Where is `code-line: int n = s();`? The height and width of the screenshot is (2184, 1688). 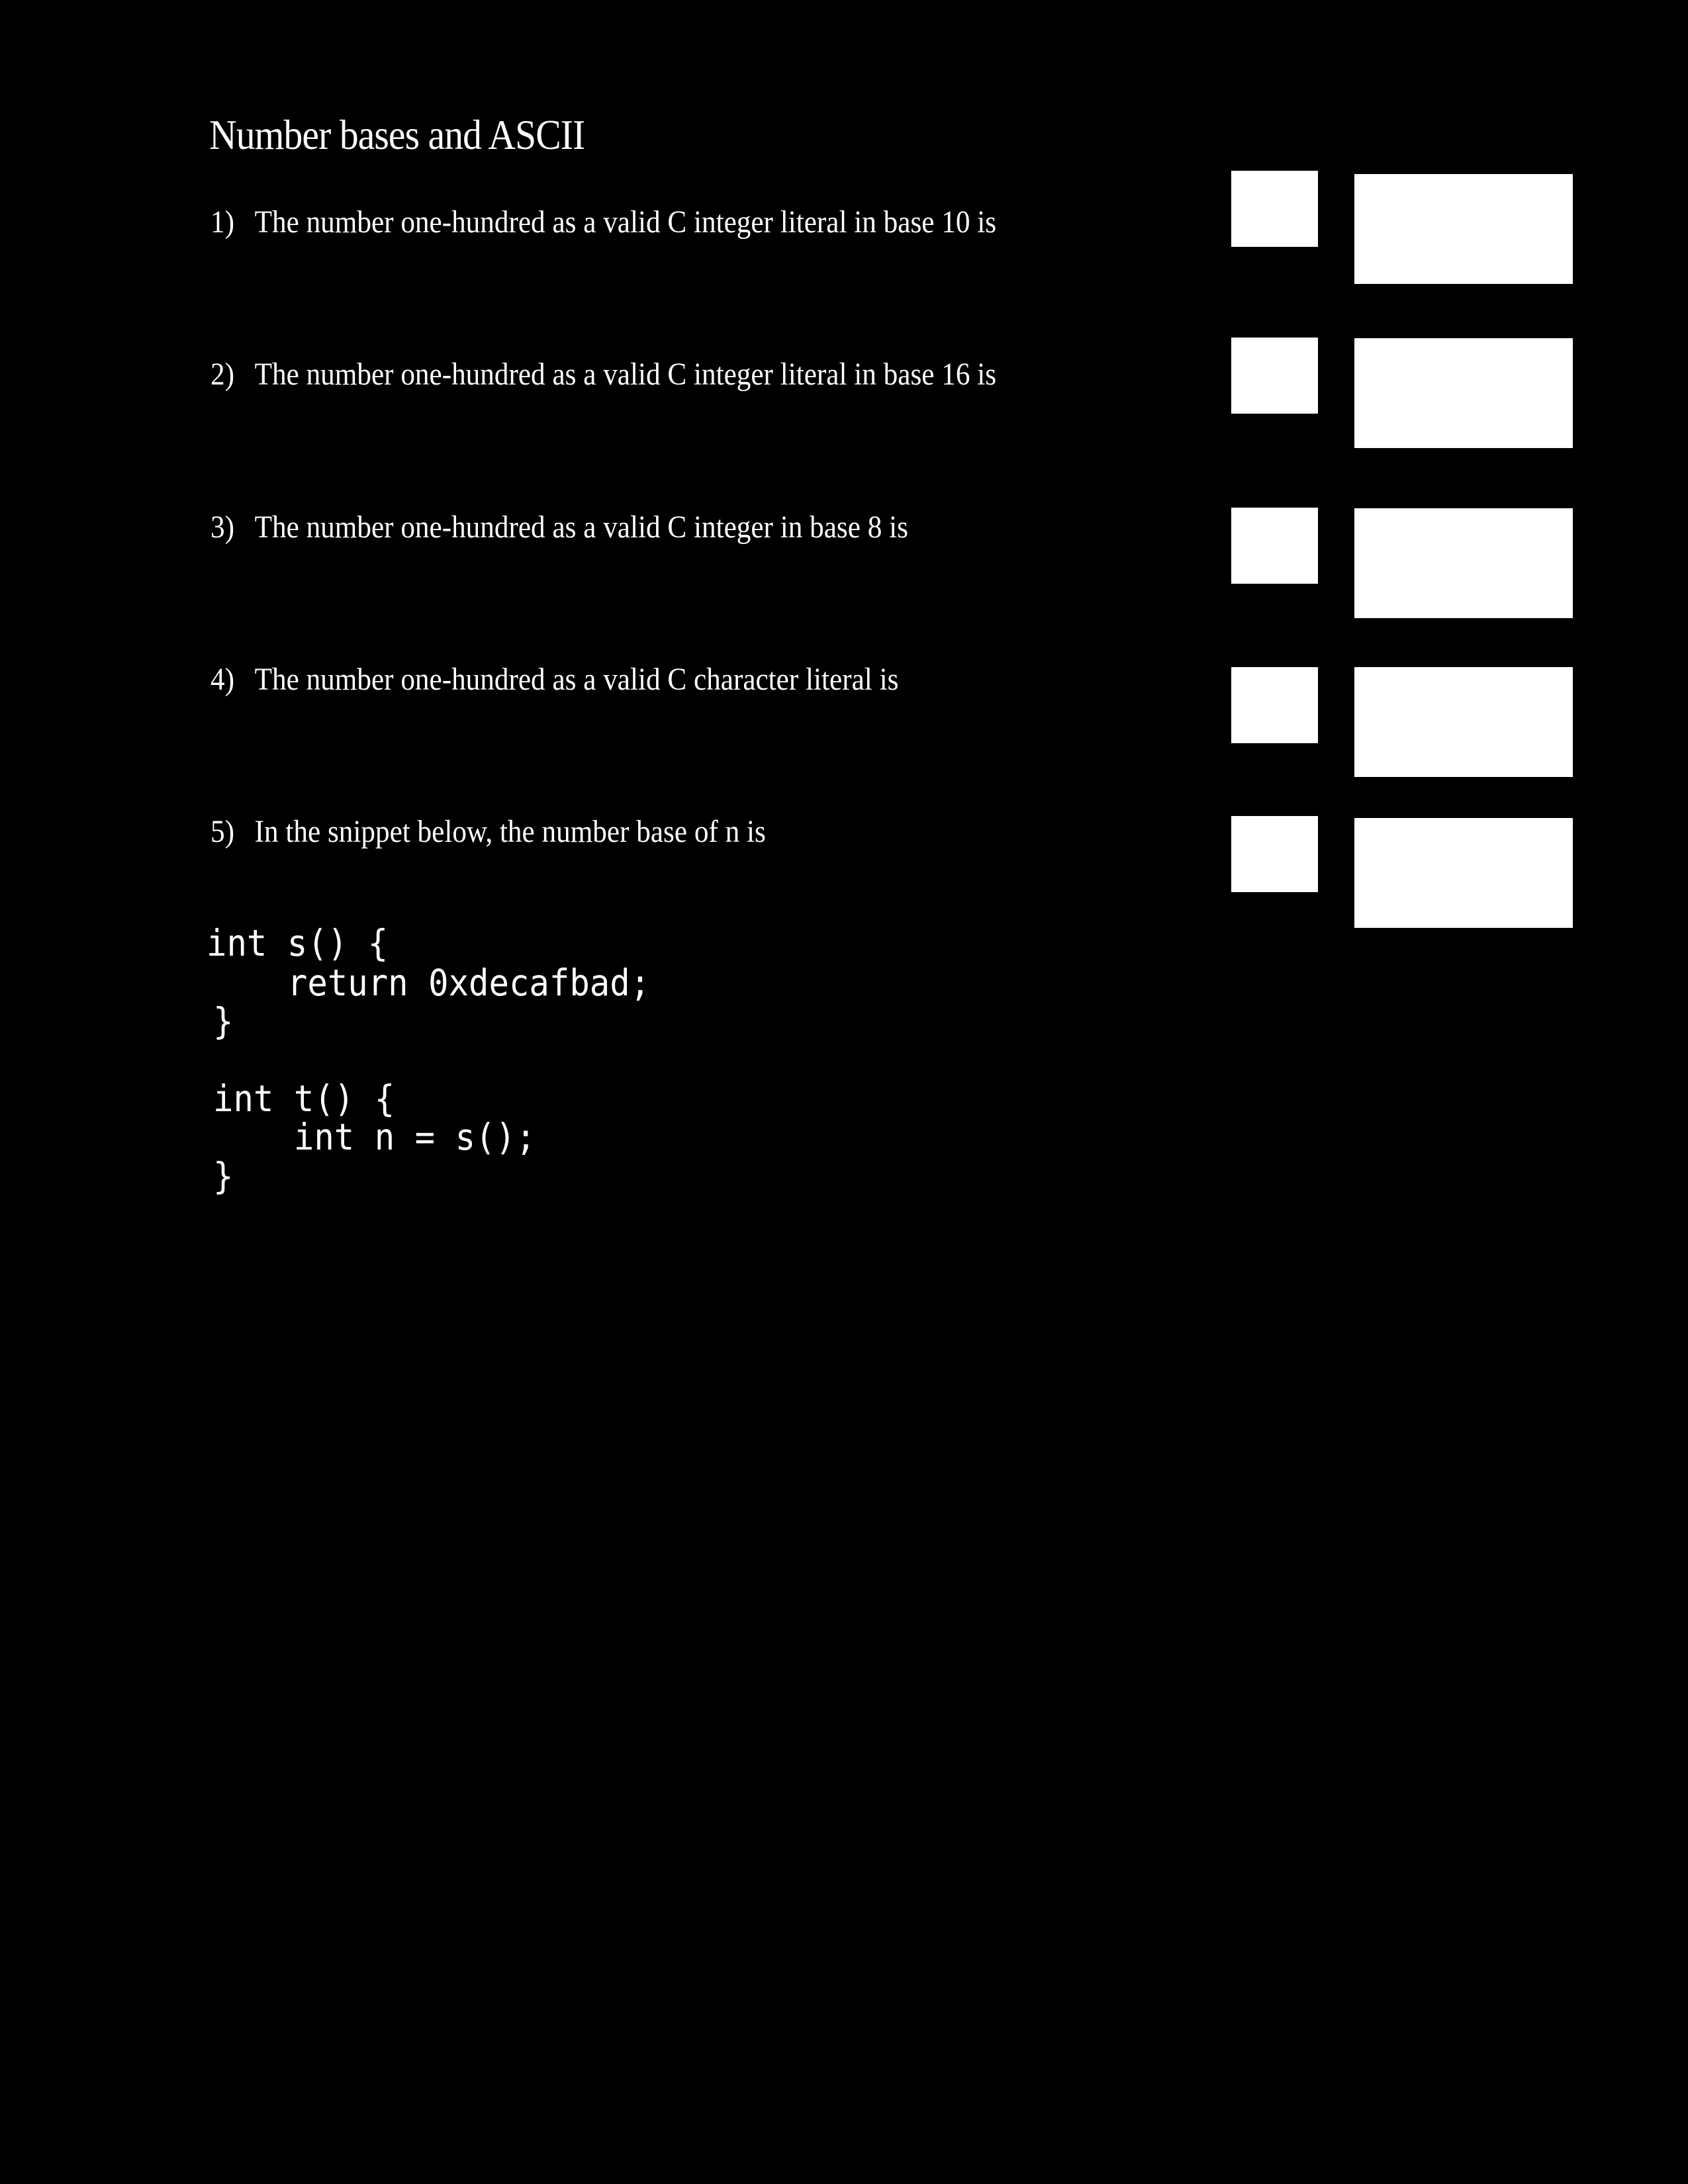
code-line: int n = s(); is located at coordinates (374, 1137).